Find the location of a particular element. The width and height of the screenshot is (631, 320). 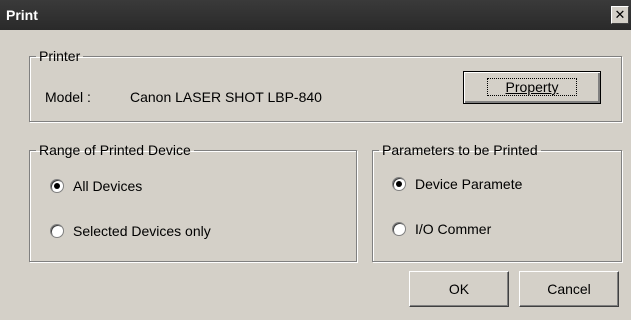

close-button: ✕ is located at coordinates (620, 15).